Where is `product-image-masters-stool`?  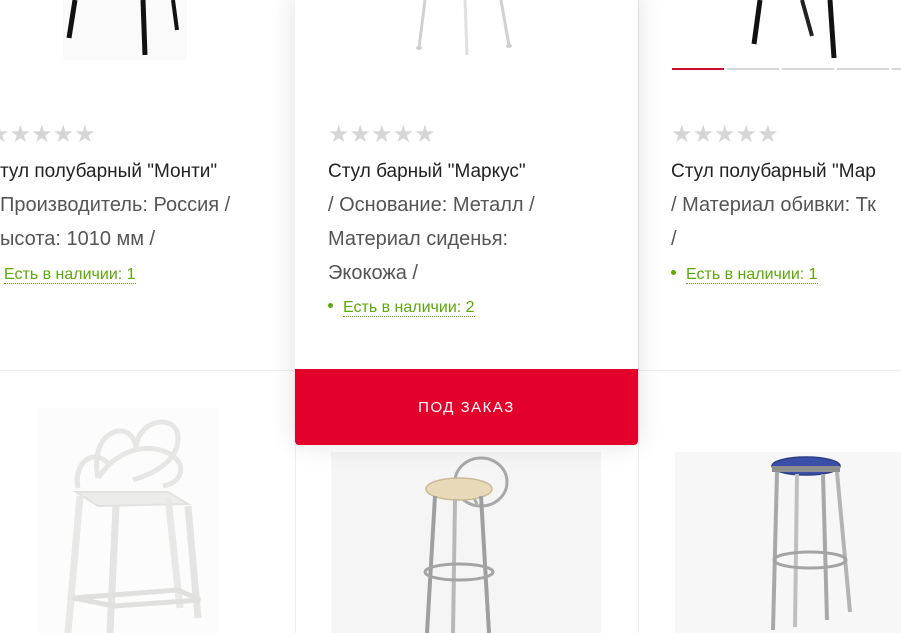
product-image-masters-stool is located at coordinates (128, 520).